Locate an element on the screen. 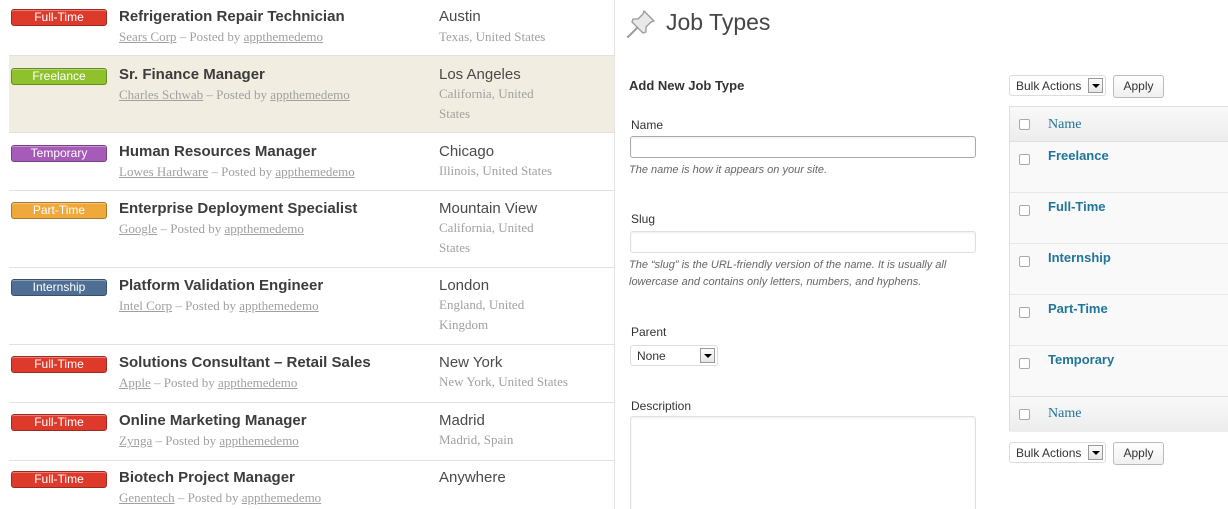  slug-input is located at coordinates (803, 242).